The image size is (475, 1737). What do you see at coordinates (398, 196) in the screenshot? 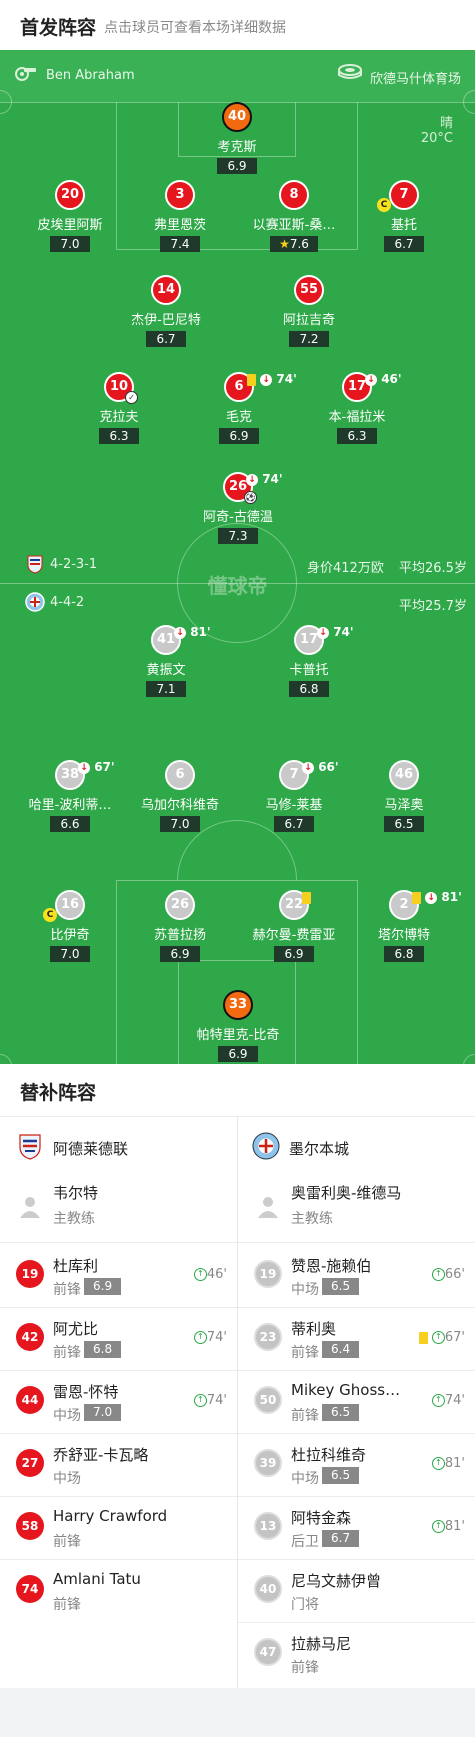
I see `shirt-number: 7C` at bounding box center [398, 196].